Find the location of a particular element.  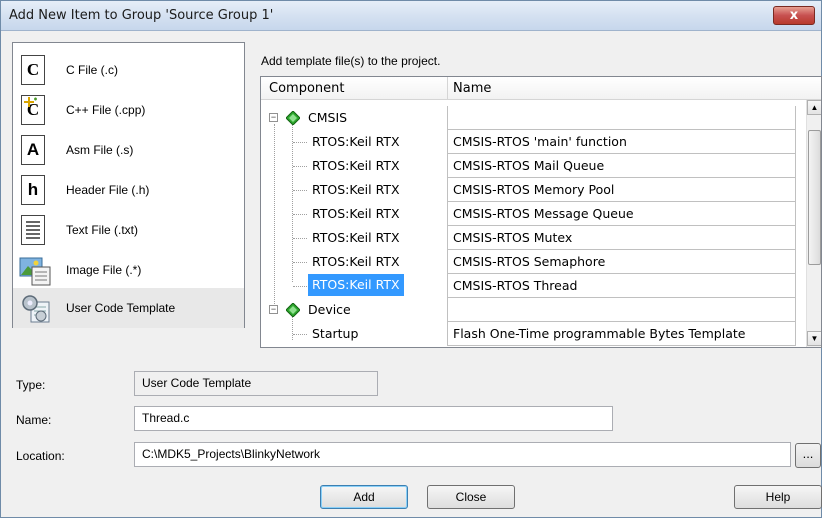

tree-row-group: − CMSIS is located at coordinates (533, 118).